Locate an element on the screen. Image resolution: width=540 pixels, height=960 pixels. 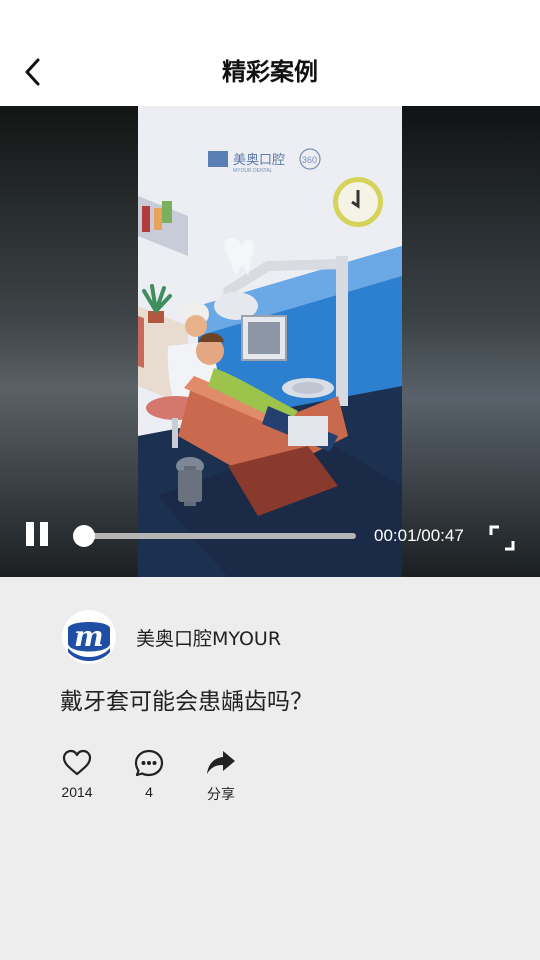
avatar-letter: m is located at coordinates (89, 636).